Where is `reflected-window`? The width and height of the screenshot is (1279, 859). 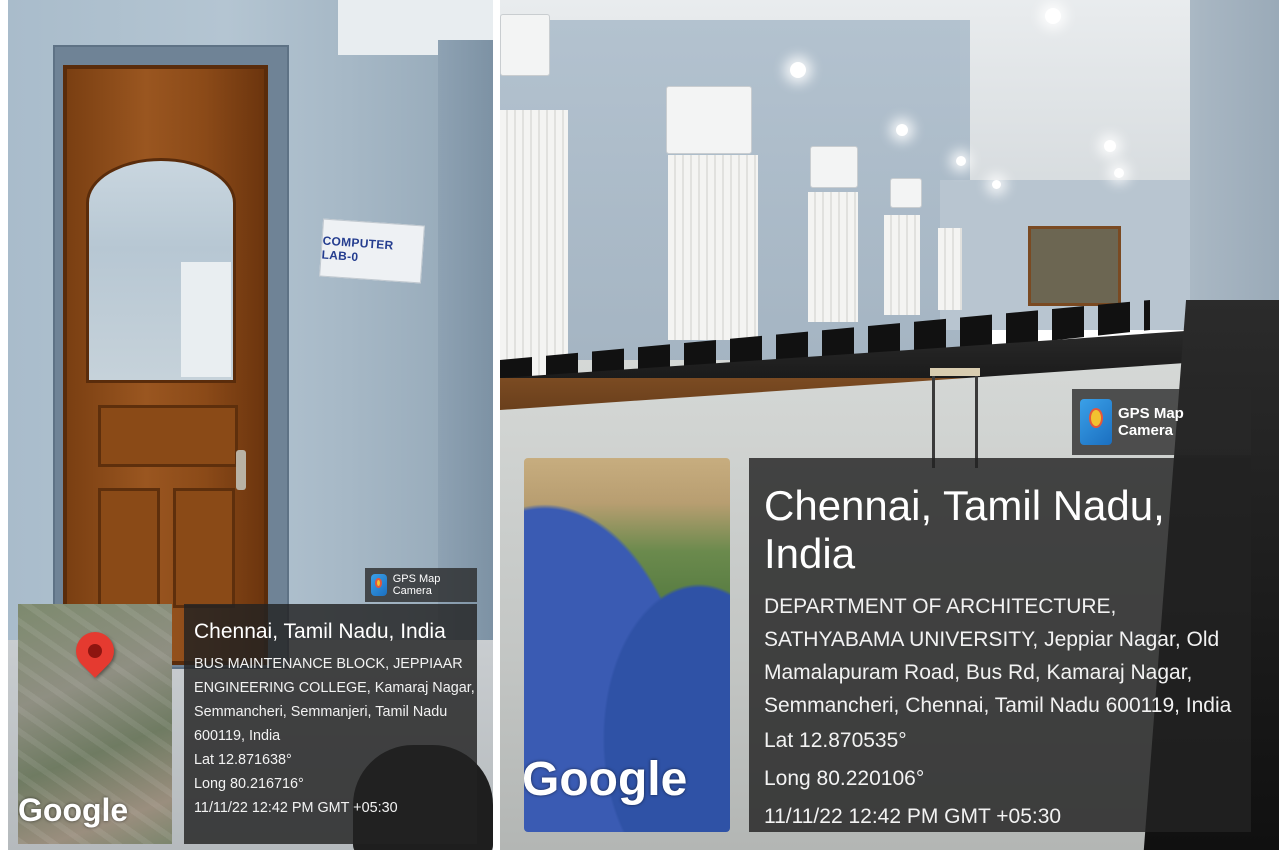
reflected-window is located at coordinates (206, 319).